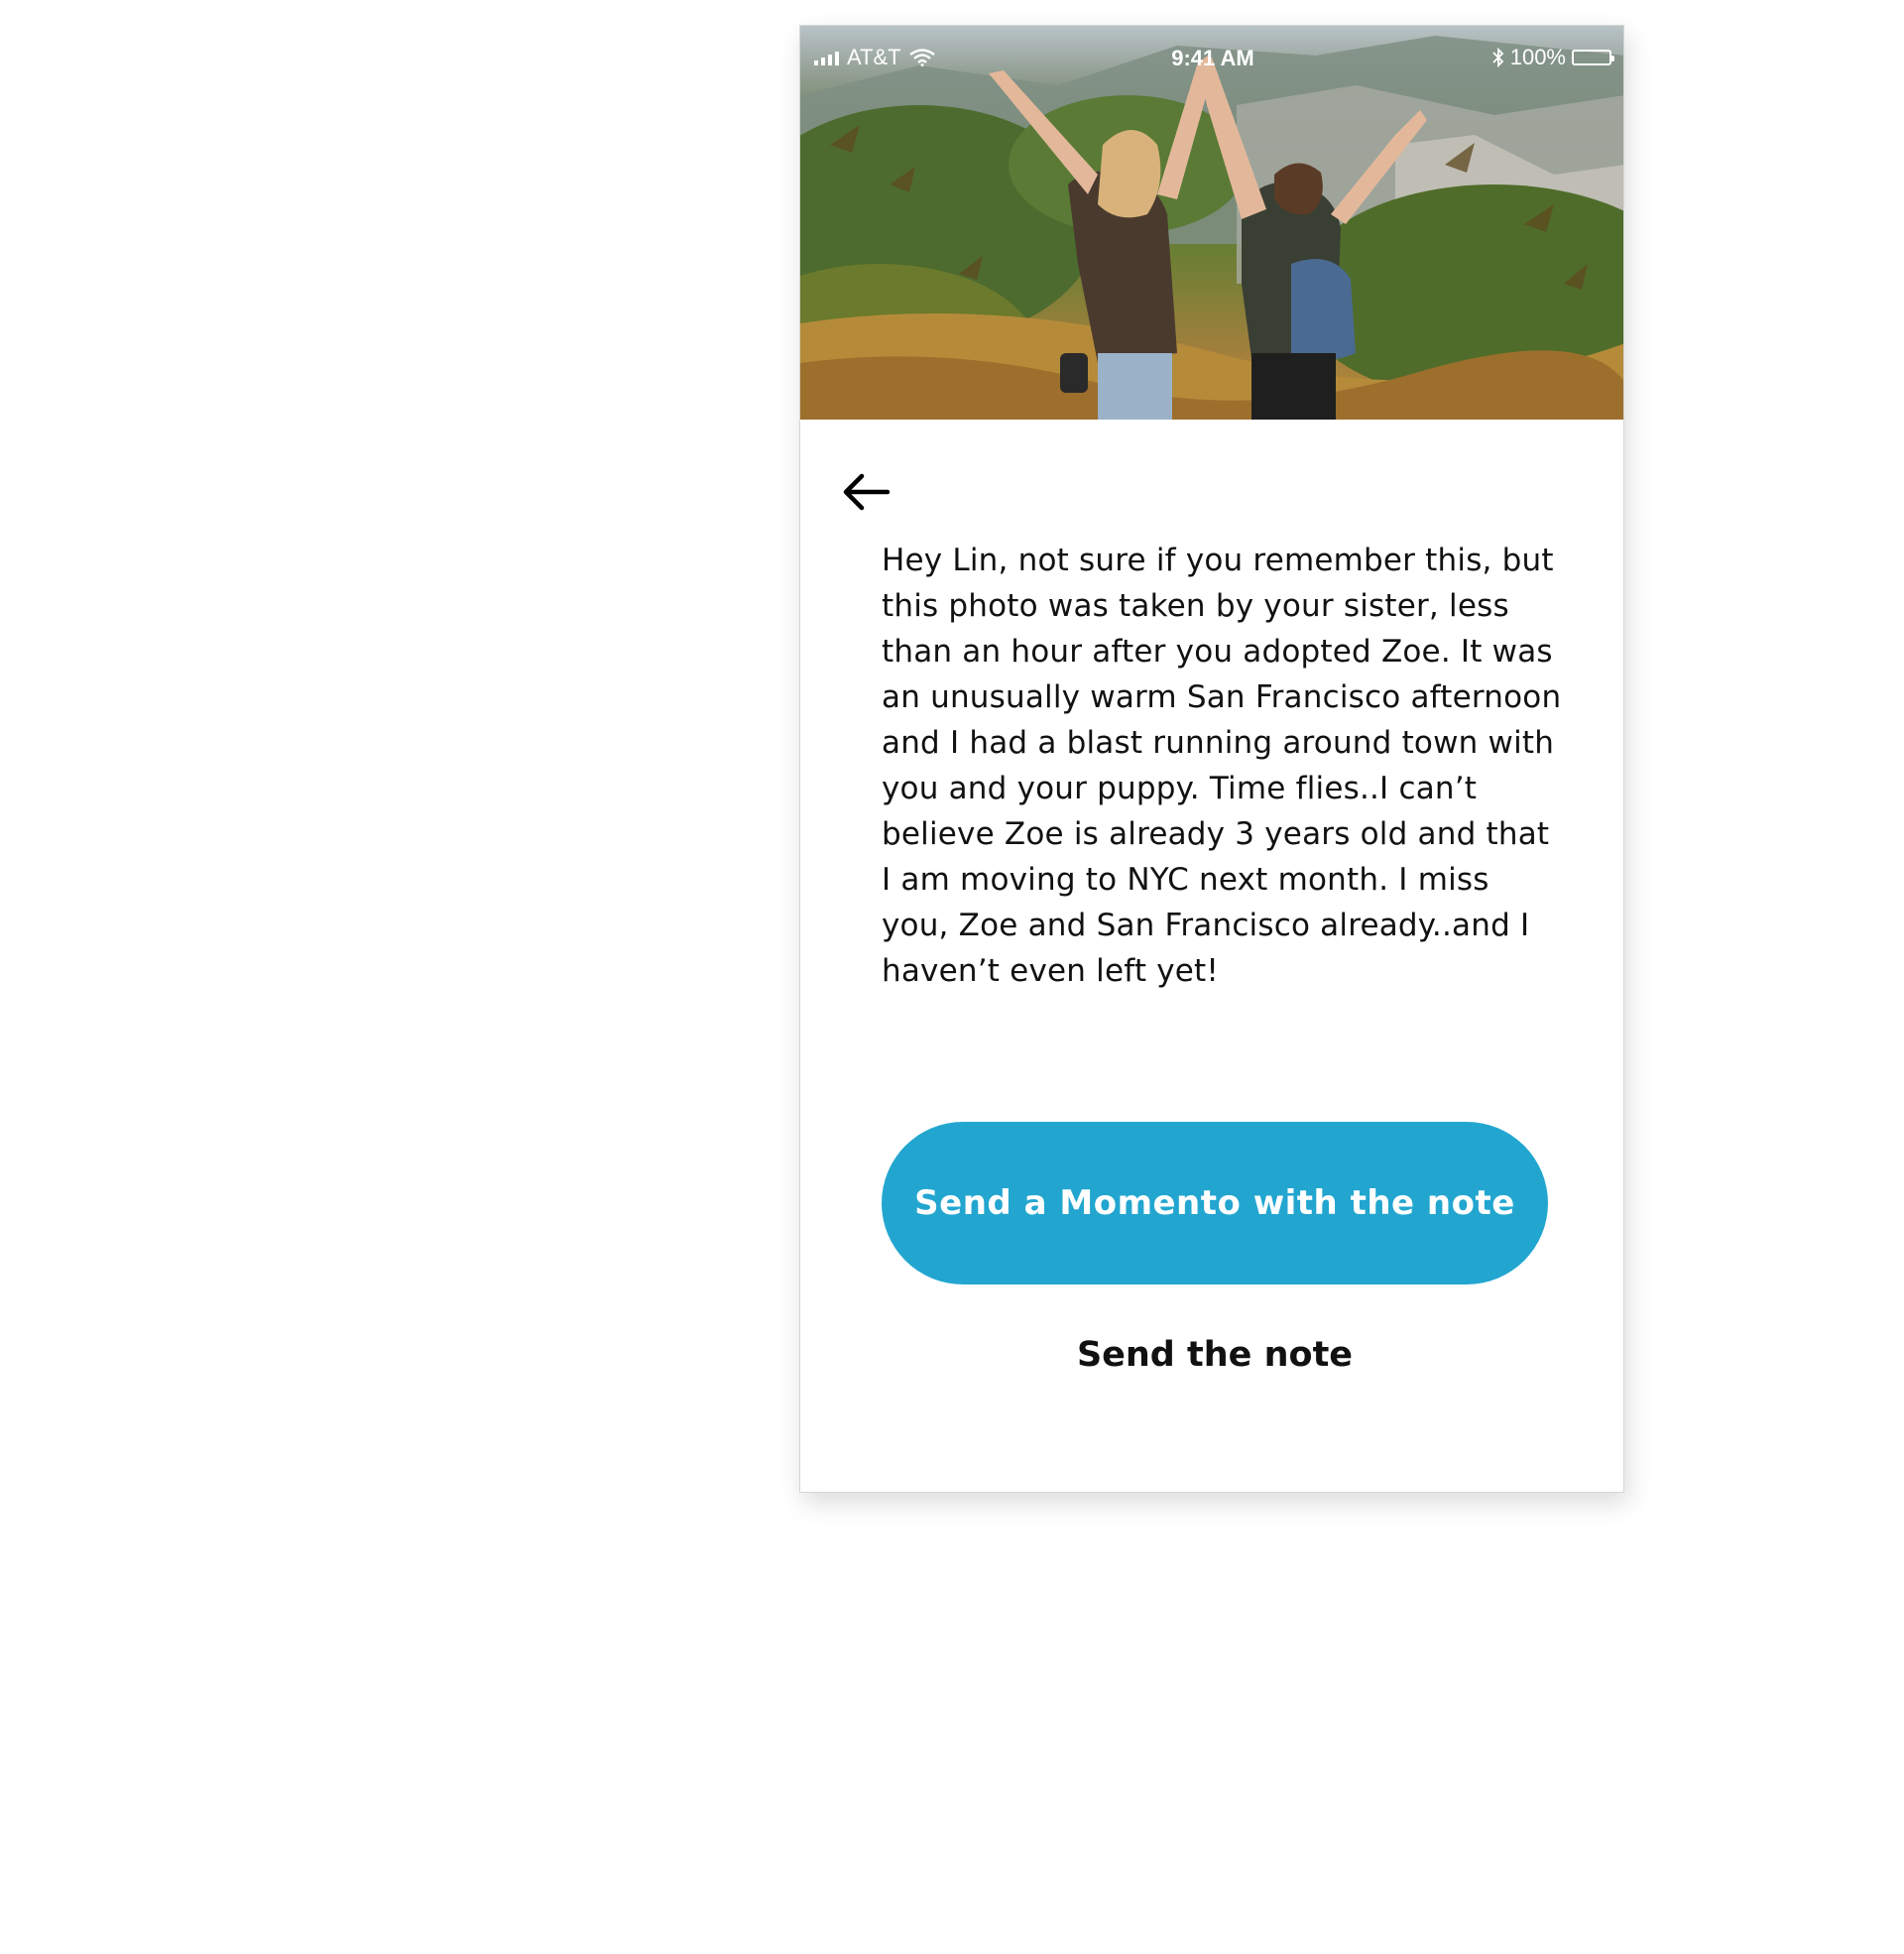 This screenshot has height=1954, width=1904. I want to click on send-note-button: Send the note, so click(1215, 1355).